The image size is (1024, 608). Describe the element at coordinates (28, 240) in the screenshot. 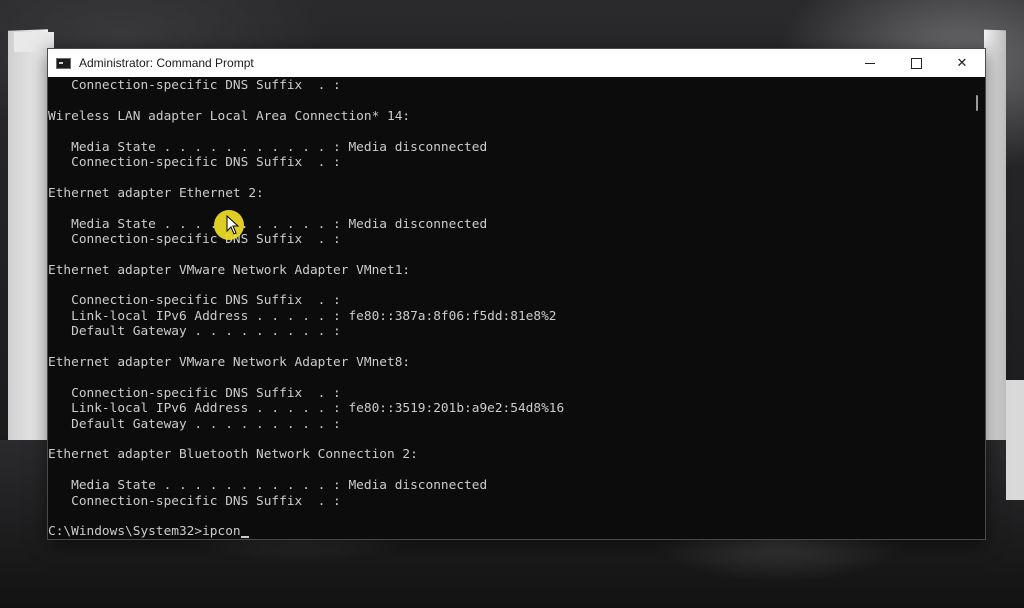

I see `background-wall-left` at that location.